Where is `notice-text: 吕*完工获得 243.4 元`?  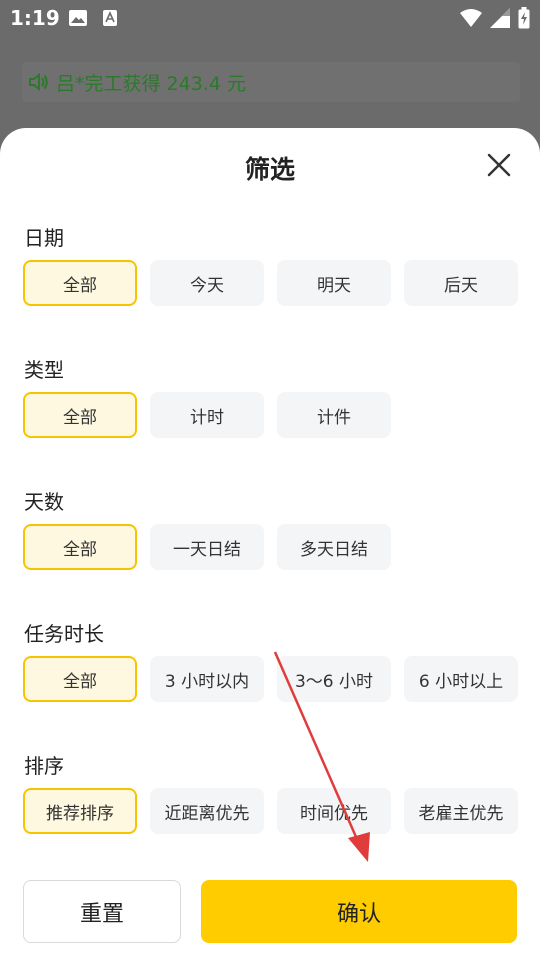 notice-text: 吕*完工获得 243.4 元 is located at coordinates (151, 83).